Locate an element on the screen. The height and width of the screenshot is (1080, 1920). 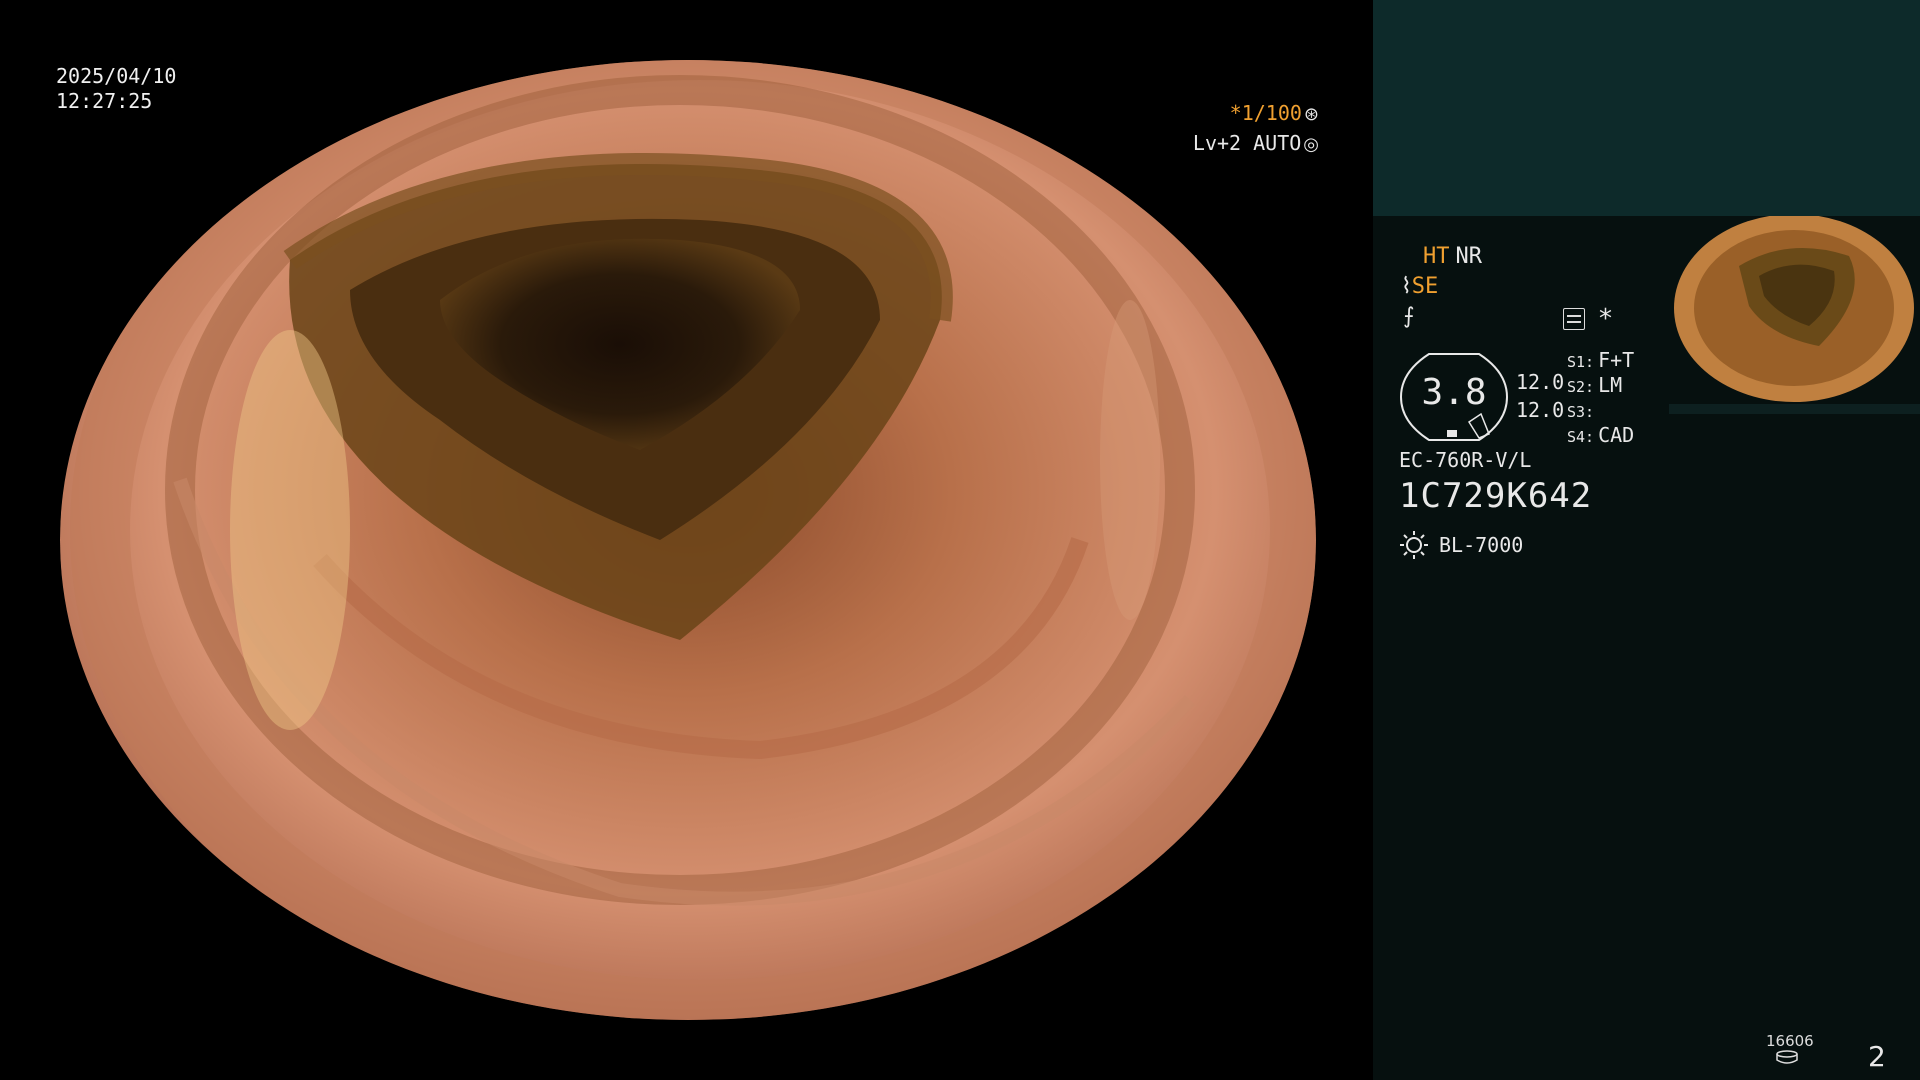
captured-image-thumbnail is located at coordinates (1794, 315).